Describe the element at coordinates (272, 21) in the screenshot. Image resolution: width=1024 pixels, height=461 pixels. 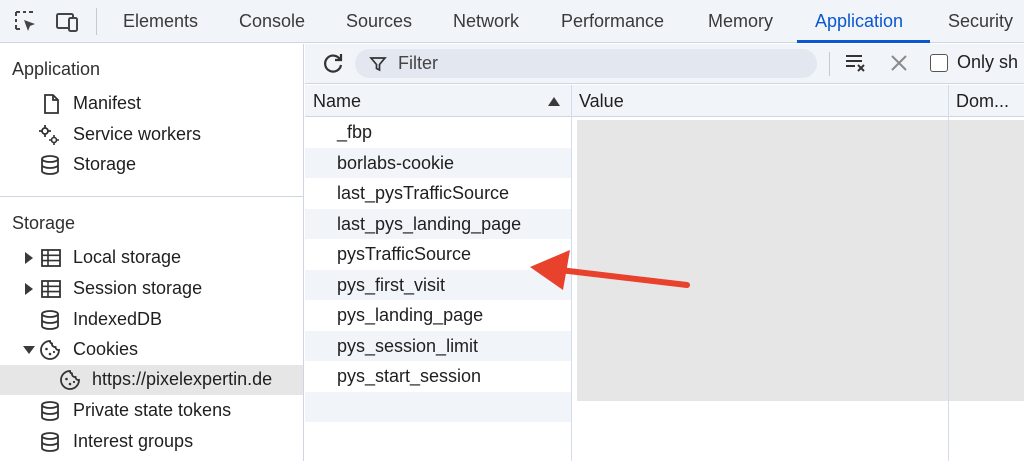
I see `tab-console: Console` at that location.